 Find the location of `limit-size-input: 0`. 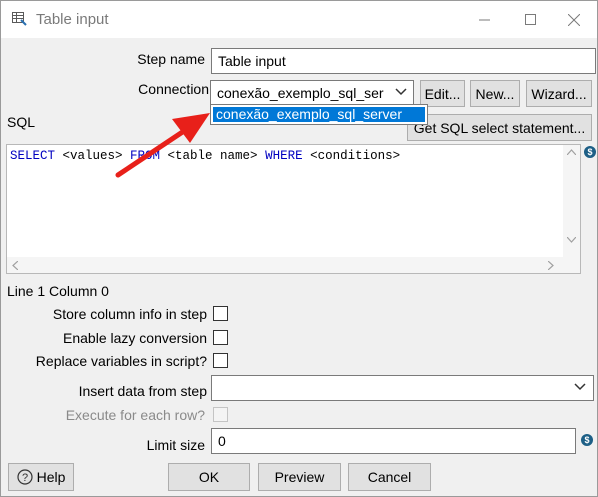

limit-size-input: 0 is located at coordinates (393, 441).